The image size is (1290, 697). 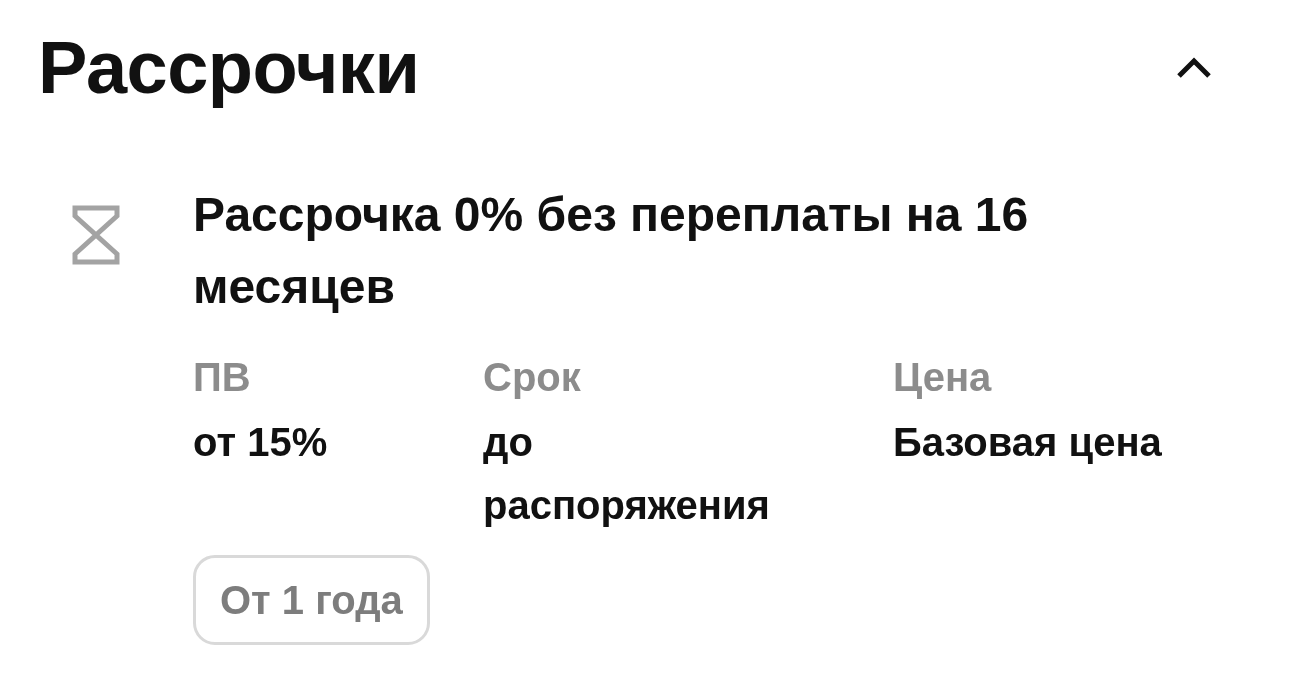 What do you see at coordinates (229, 68) in the screenshot?
I see `section-title: Рассрочки` at bounding box center [229, 68].